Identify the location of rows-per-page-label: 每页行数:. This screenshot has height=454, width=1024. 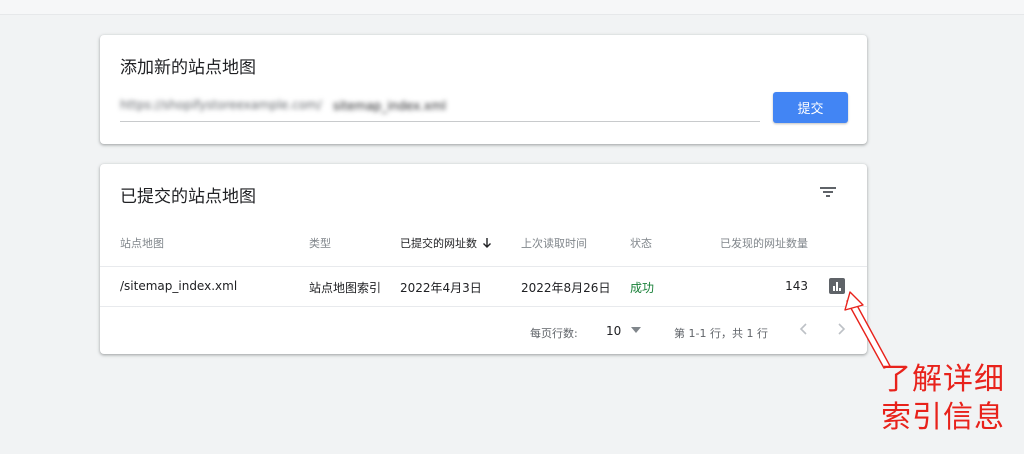
(554, 333).